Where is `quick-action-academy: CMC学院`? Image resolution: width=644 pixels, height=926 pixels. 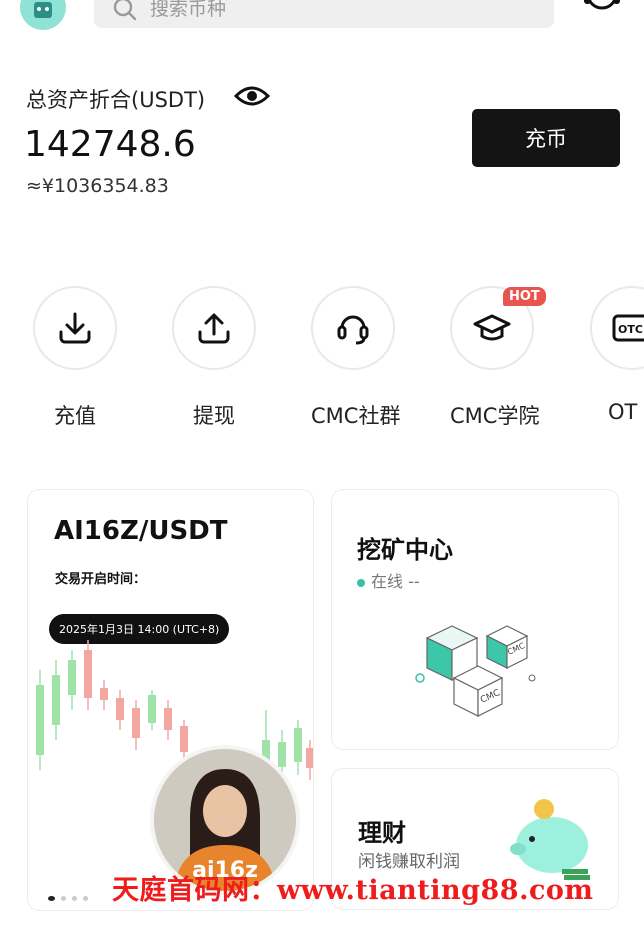
quick-action-academy: CMC学院 is located at coordinates (495, 358).